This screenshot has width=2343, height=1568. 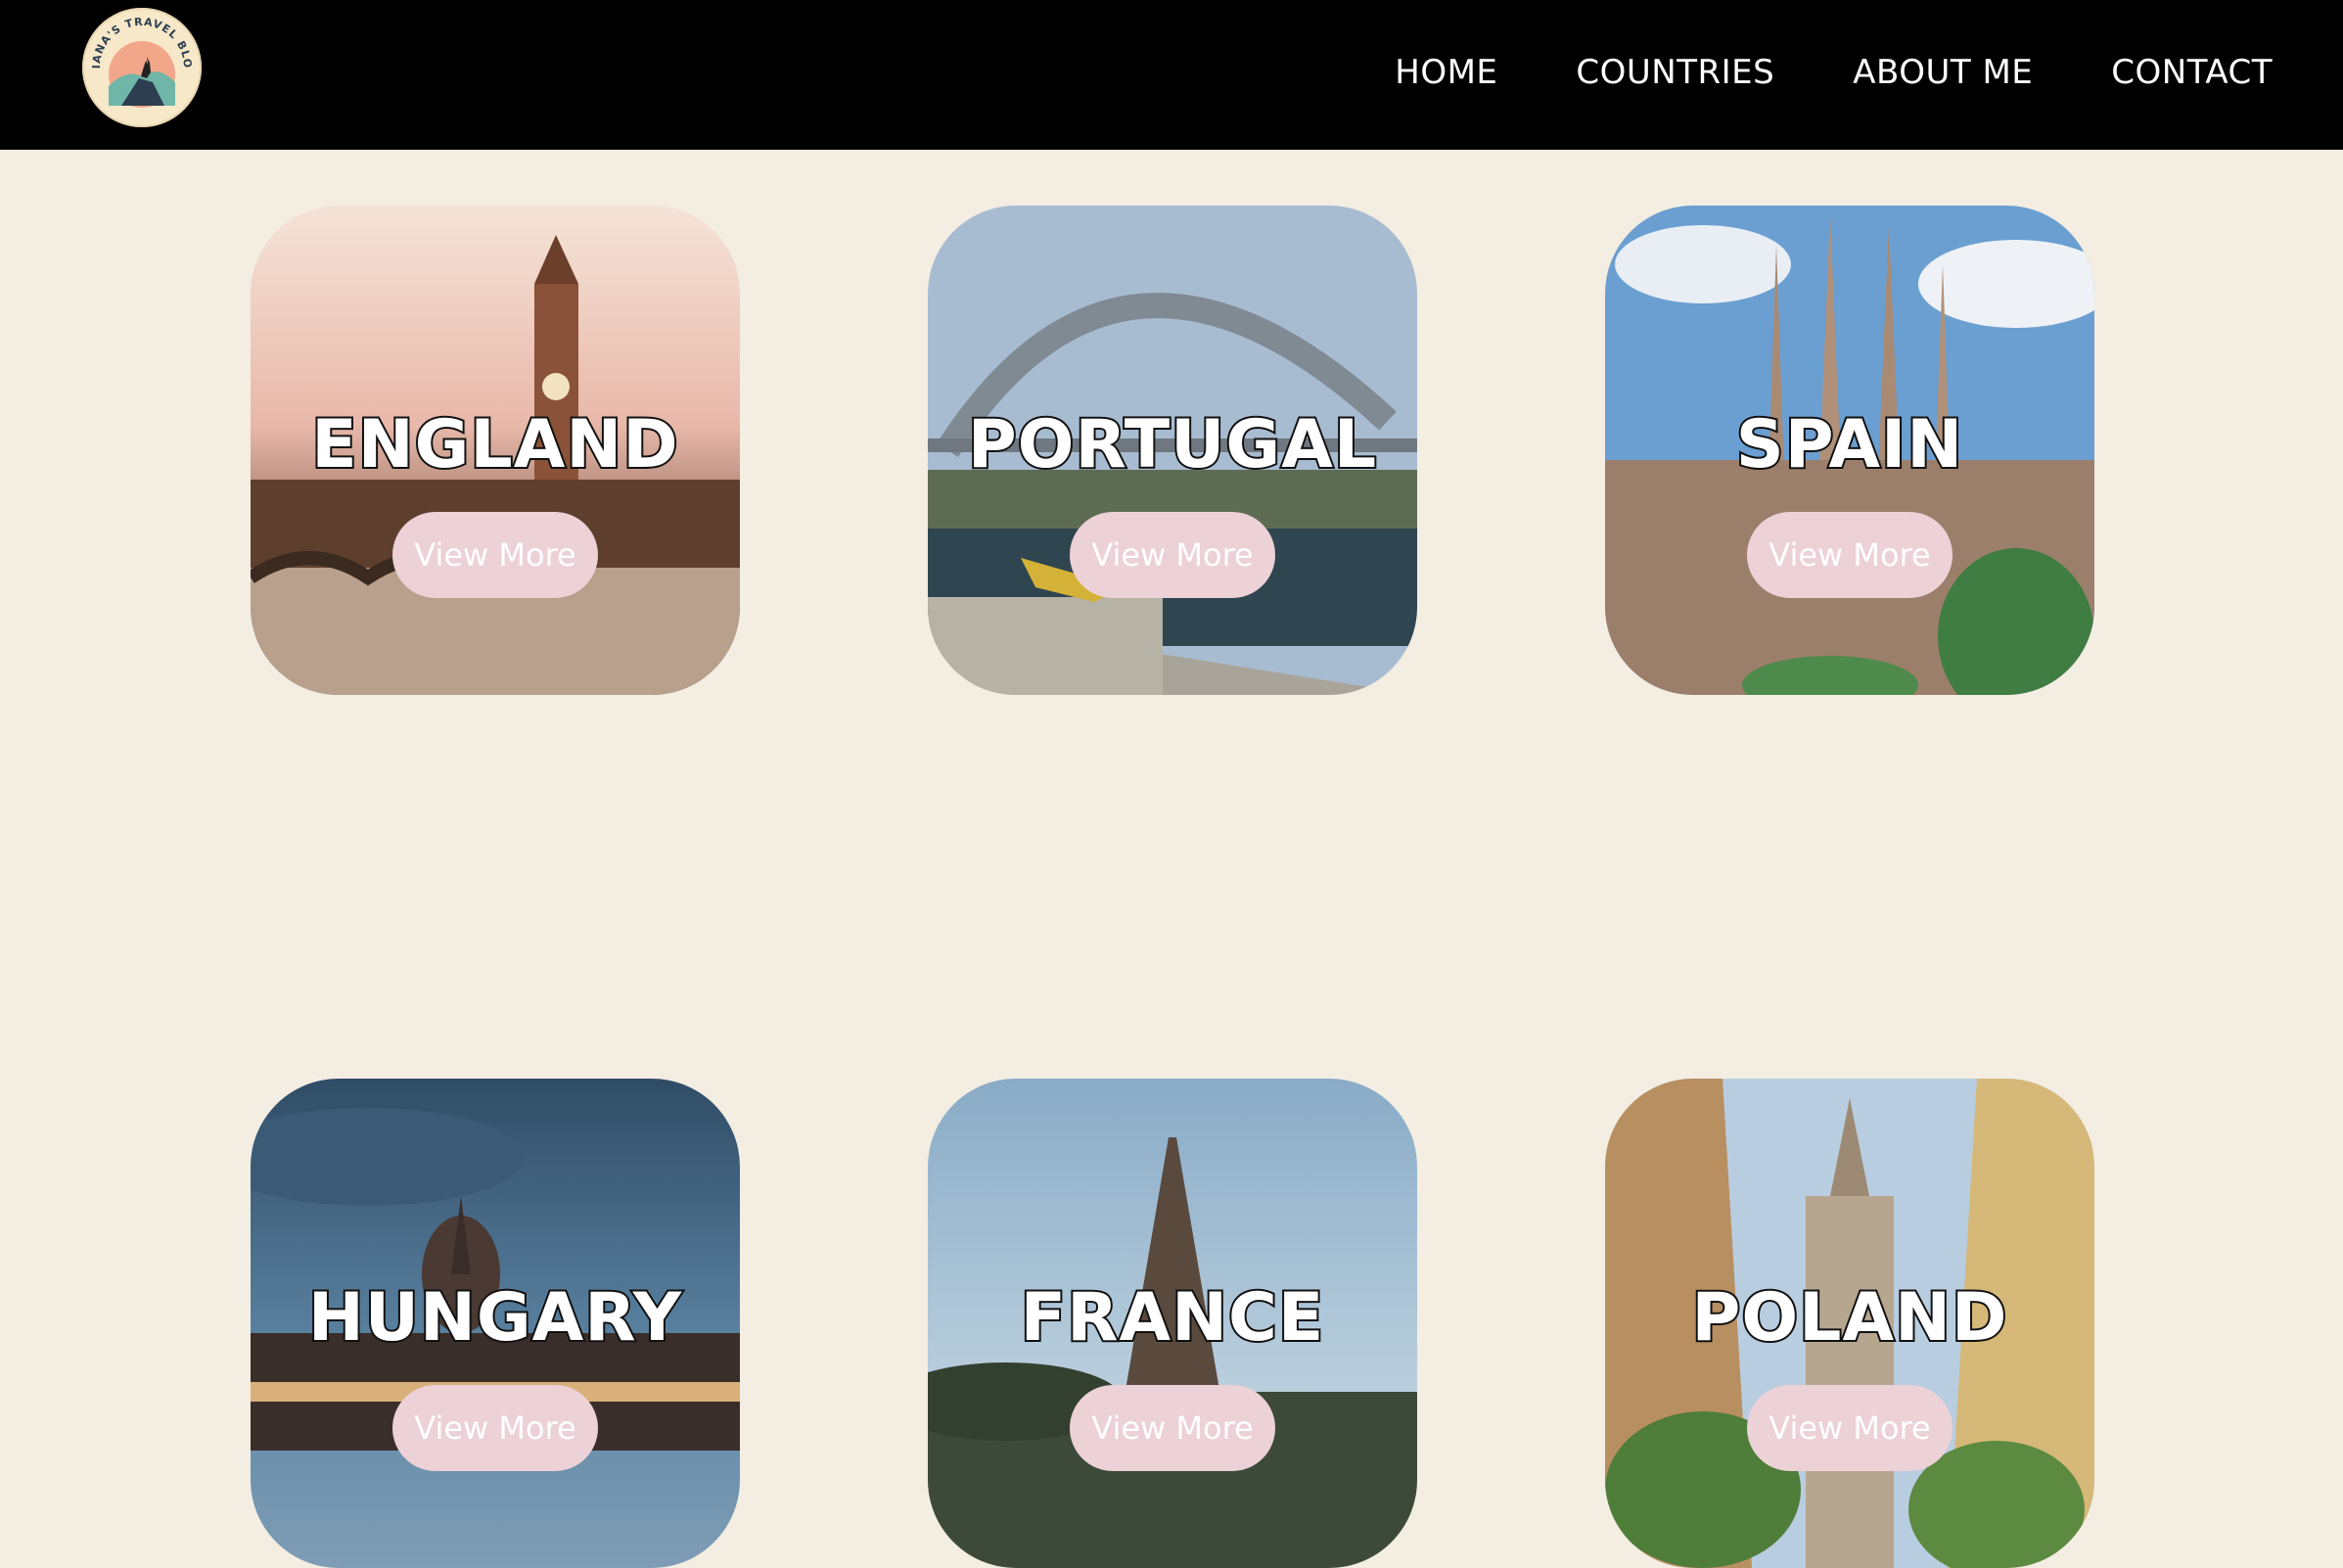 What do you see at coordinates (494, 444) in the screenshot?
I see `country-title: ENGLAND` at bounding box center [494, 444].